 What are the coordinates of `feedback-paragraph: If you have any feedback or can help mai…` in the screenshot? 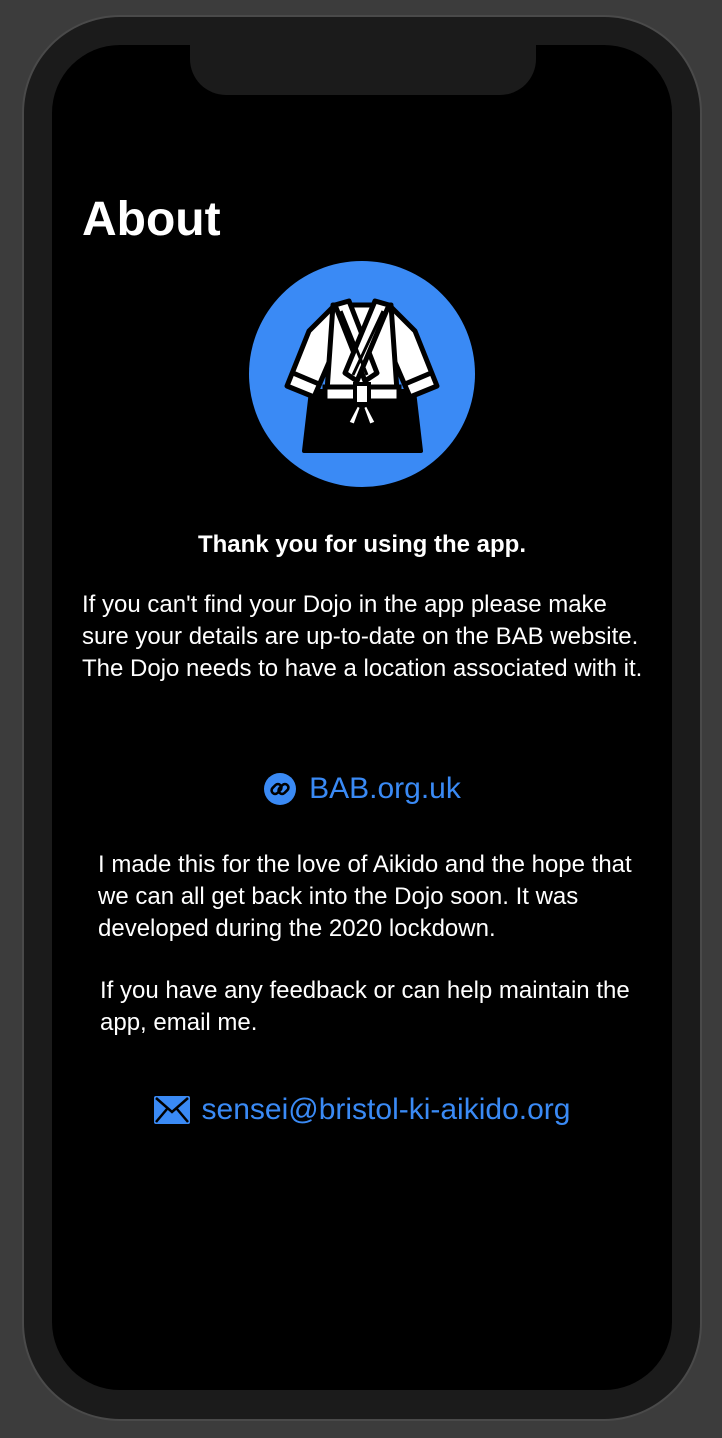 It's located at (365, 1006).